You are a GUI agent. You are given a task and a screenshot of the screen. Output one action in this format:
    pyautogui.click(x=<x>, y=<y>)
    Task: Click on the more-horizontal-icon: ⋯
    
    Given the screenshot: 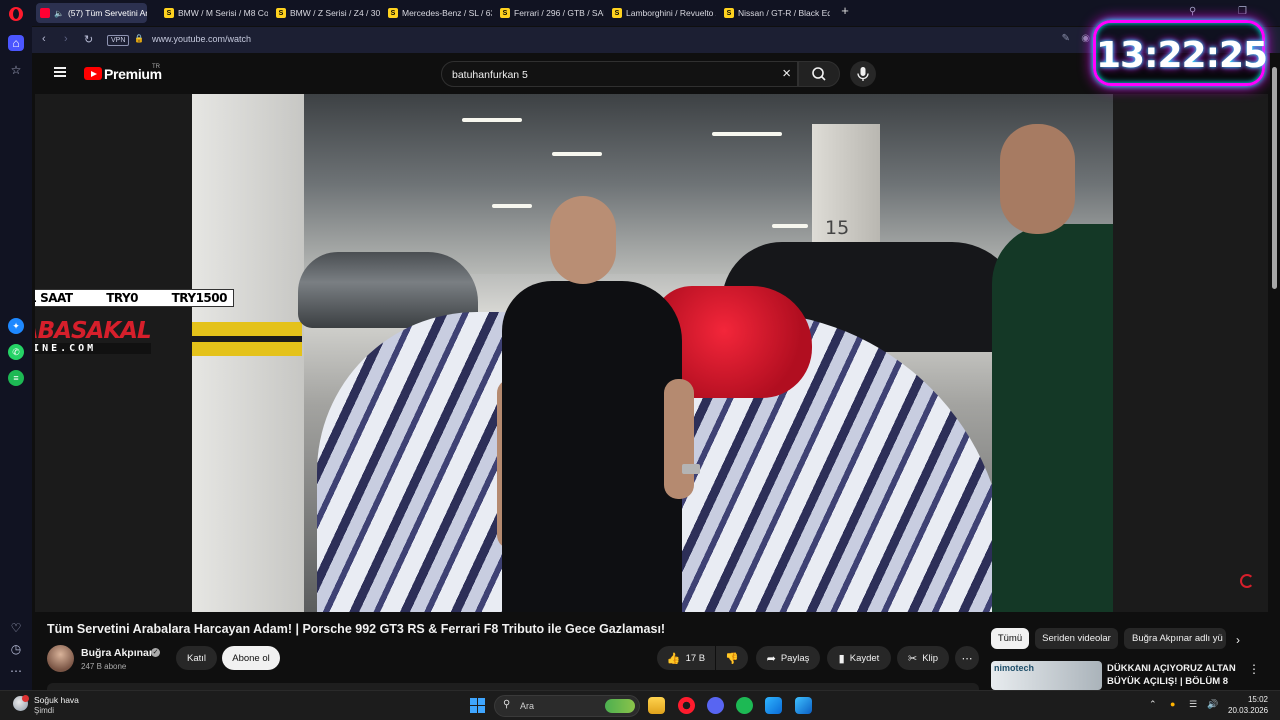 What is the action you would take?
    pyautogui.click(x=967, y=658)
    